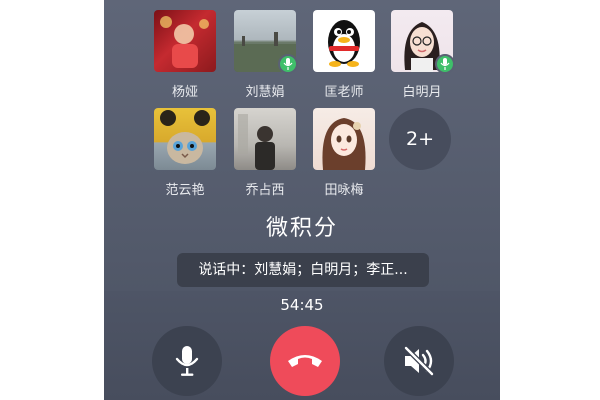 This screenshot has width=600, height=400. Describe the element at coordinates (301, 228) in the screenshot. I see `group-title: 微积分` at that location.